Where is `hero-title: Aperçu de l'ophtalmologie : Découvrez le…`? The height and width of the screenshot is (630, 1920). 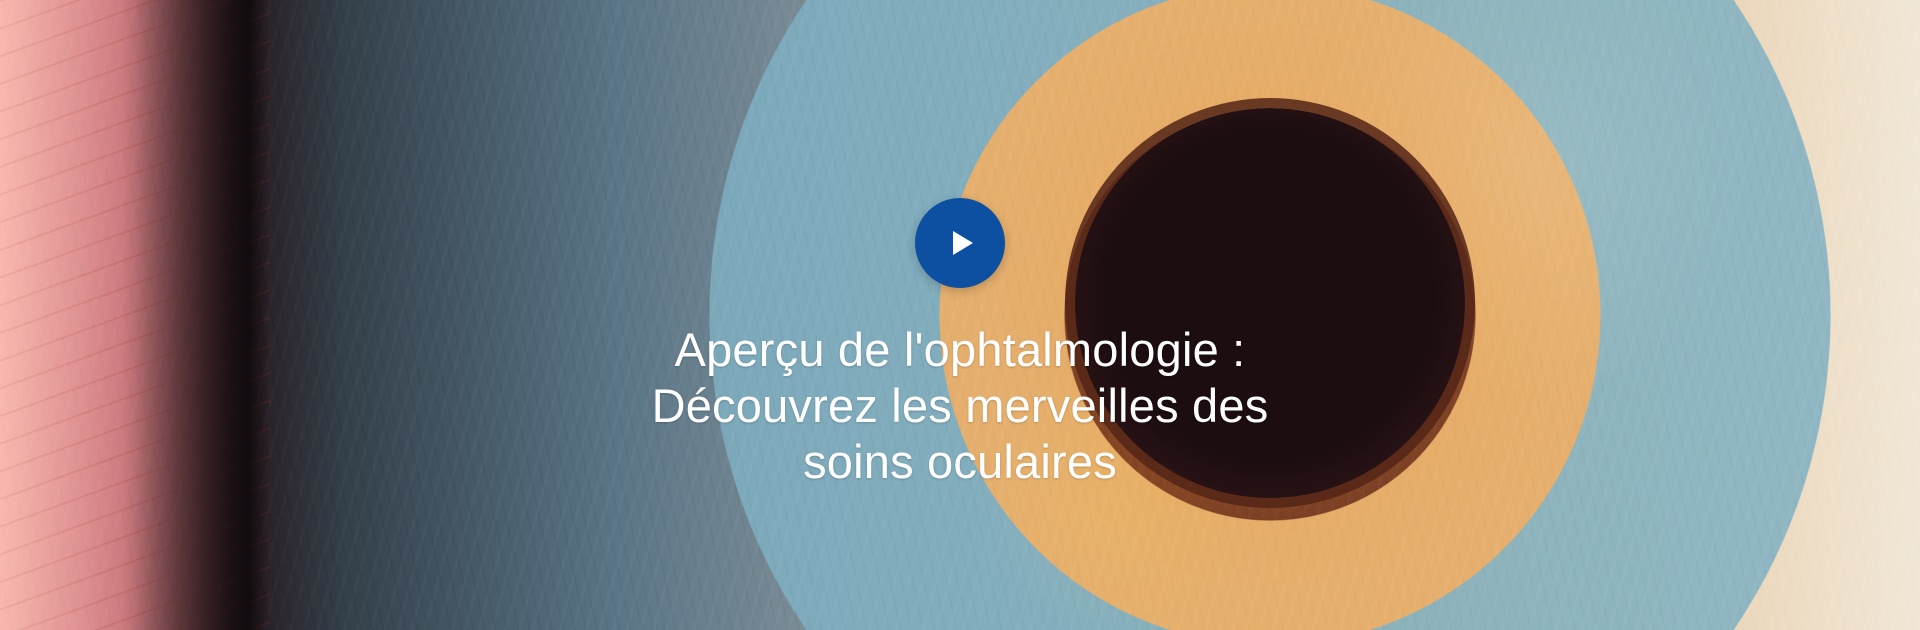
hero-title: Aperçu de l'ophtalmologie : Découvrez le… is located at coordinates (960, 406).